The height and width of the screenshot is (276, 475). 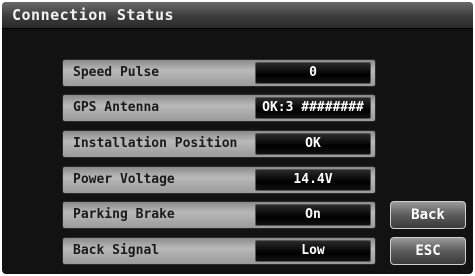 I want to click on status-value: Low, so click(x=313, y=251).